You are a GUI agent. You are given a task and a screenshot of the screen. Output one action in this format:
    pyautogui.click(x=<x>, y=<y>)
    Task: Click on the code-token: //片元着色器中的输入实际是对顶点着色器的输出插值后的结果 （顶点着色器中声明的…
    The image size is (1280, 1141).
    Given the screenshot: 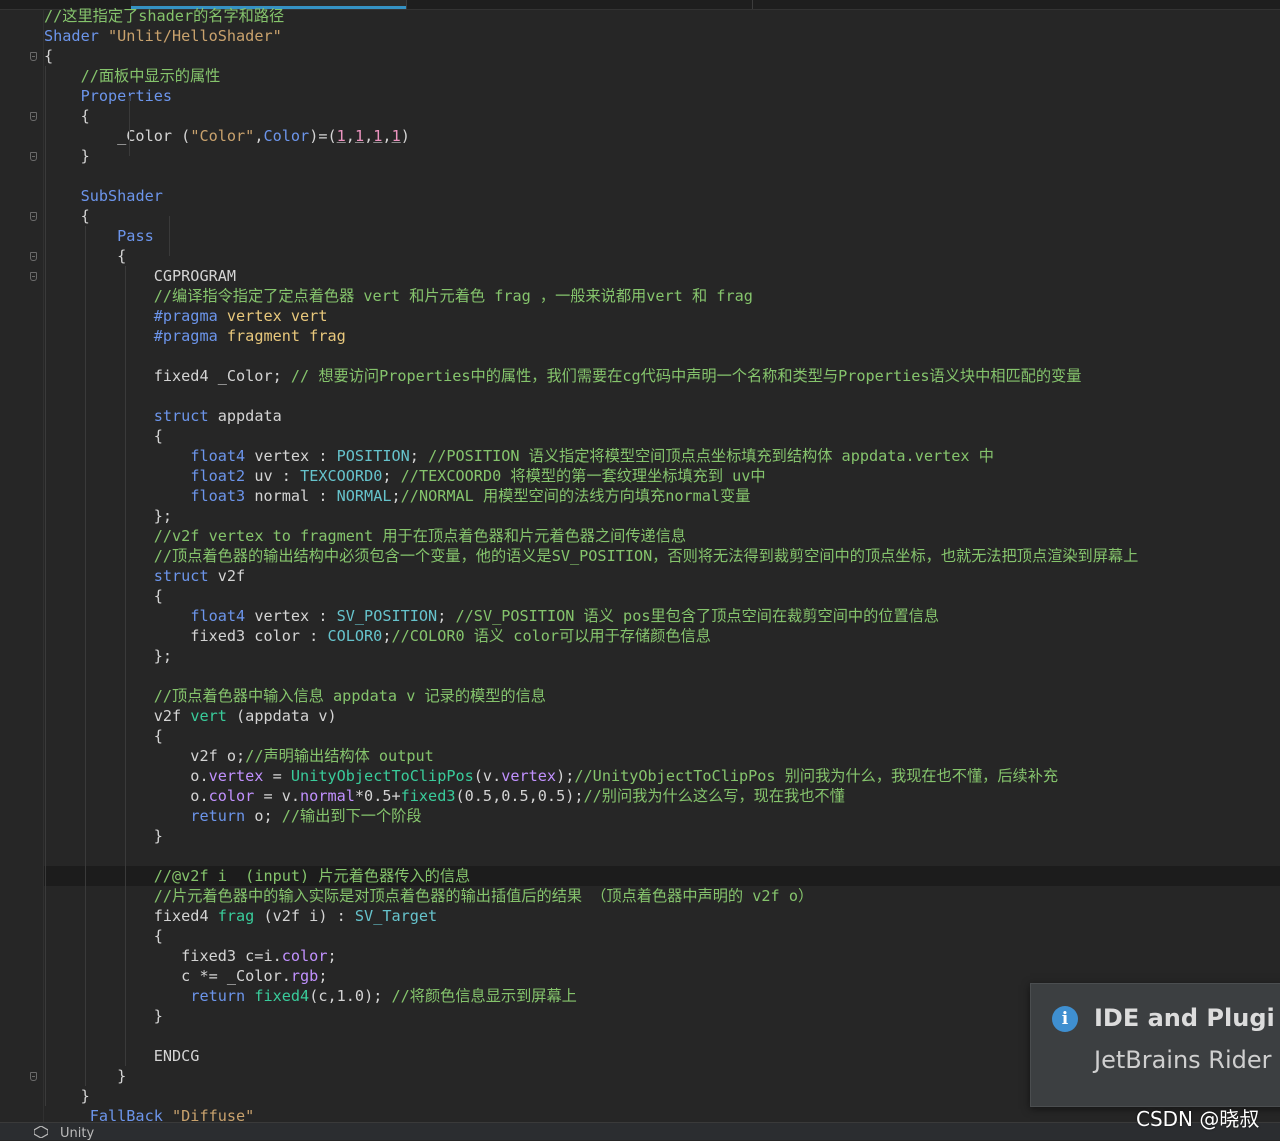 What is the action you would take?
    pyautogui.click(x=483, y=896)
    